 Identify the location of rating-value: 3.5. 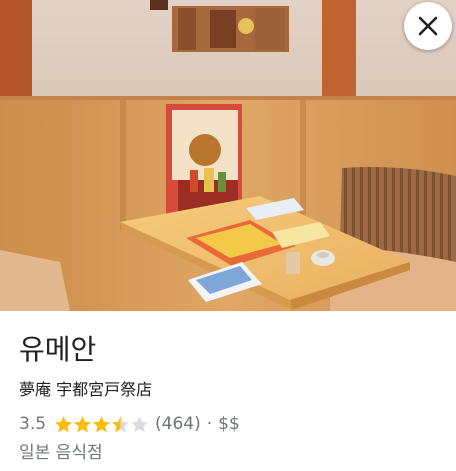
(33, 424).